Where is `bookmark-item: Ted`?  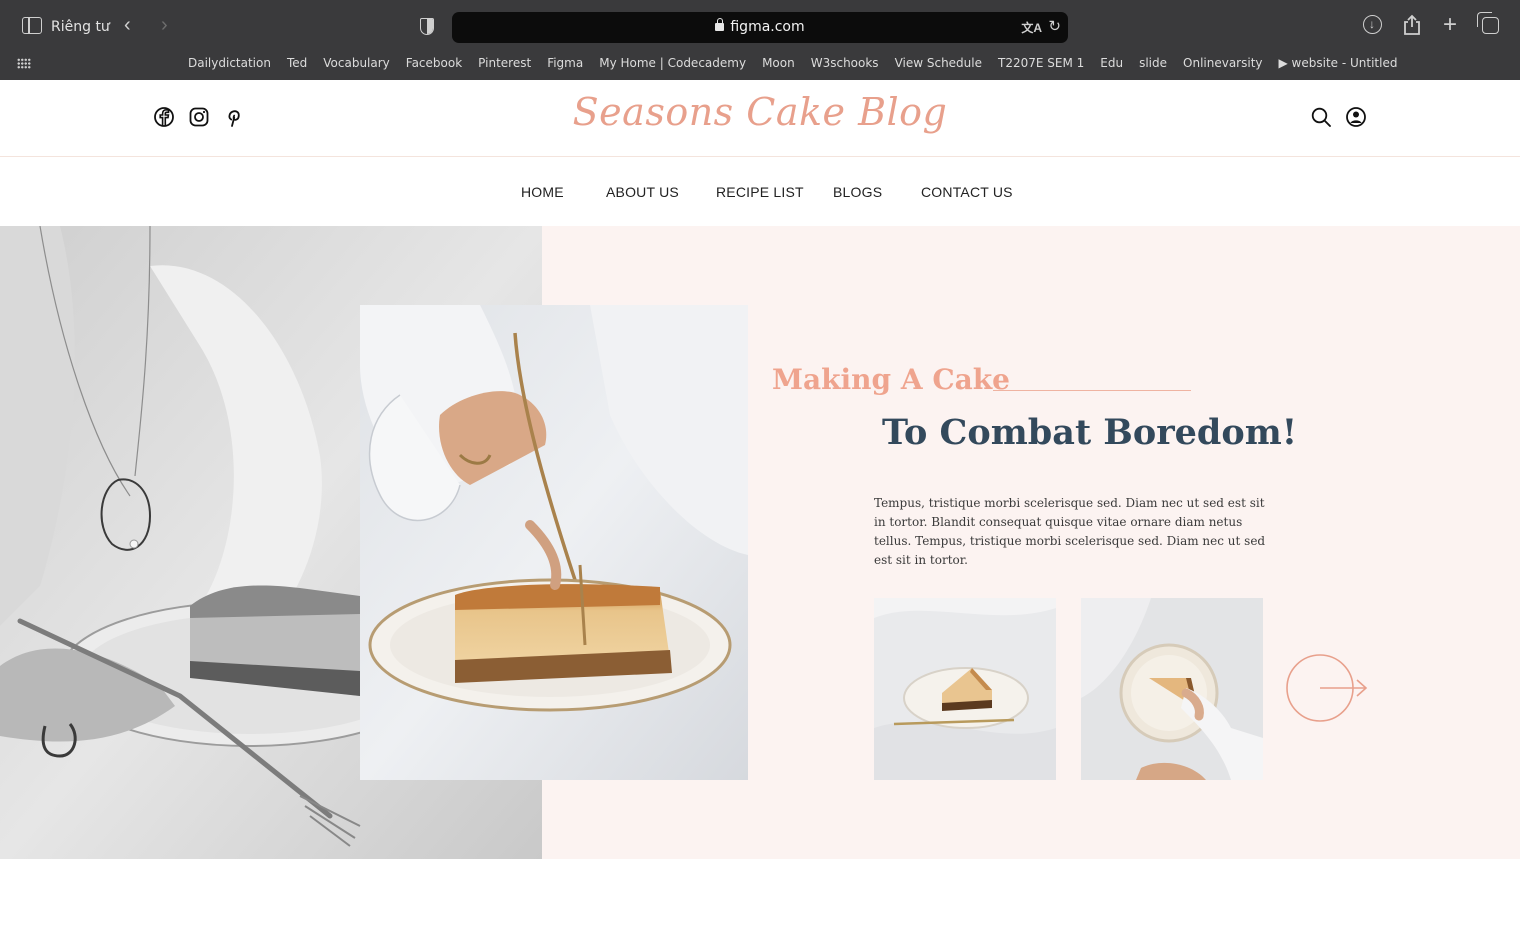 bookmark-item: Ted is located at coordinates (297, 63).